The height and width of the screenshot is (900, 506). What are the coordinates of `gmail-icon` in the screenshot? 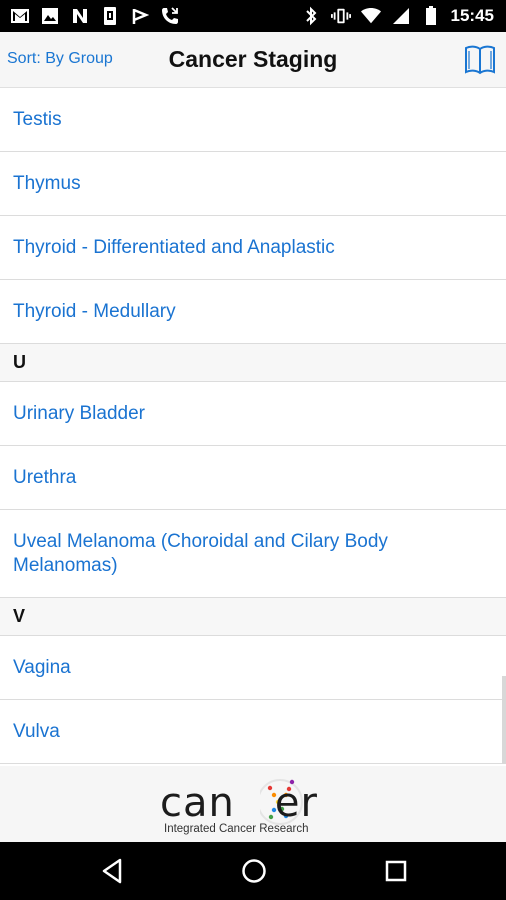 It's located at (20, 16).